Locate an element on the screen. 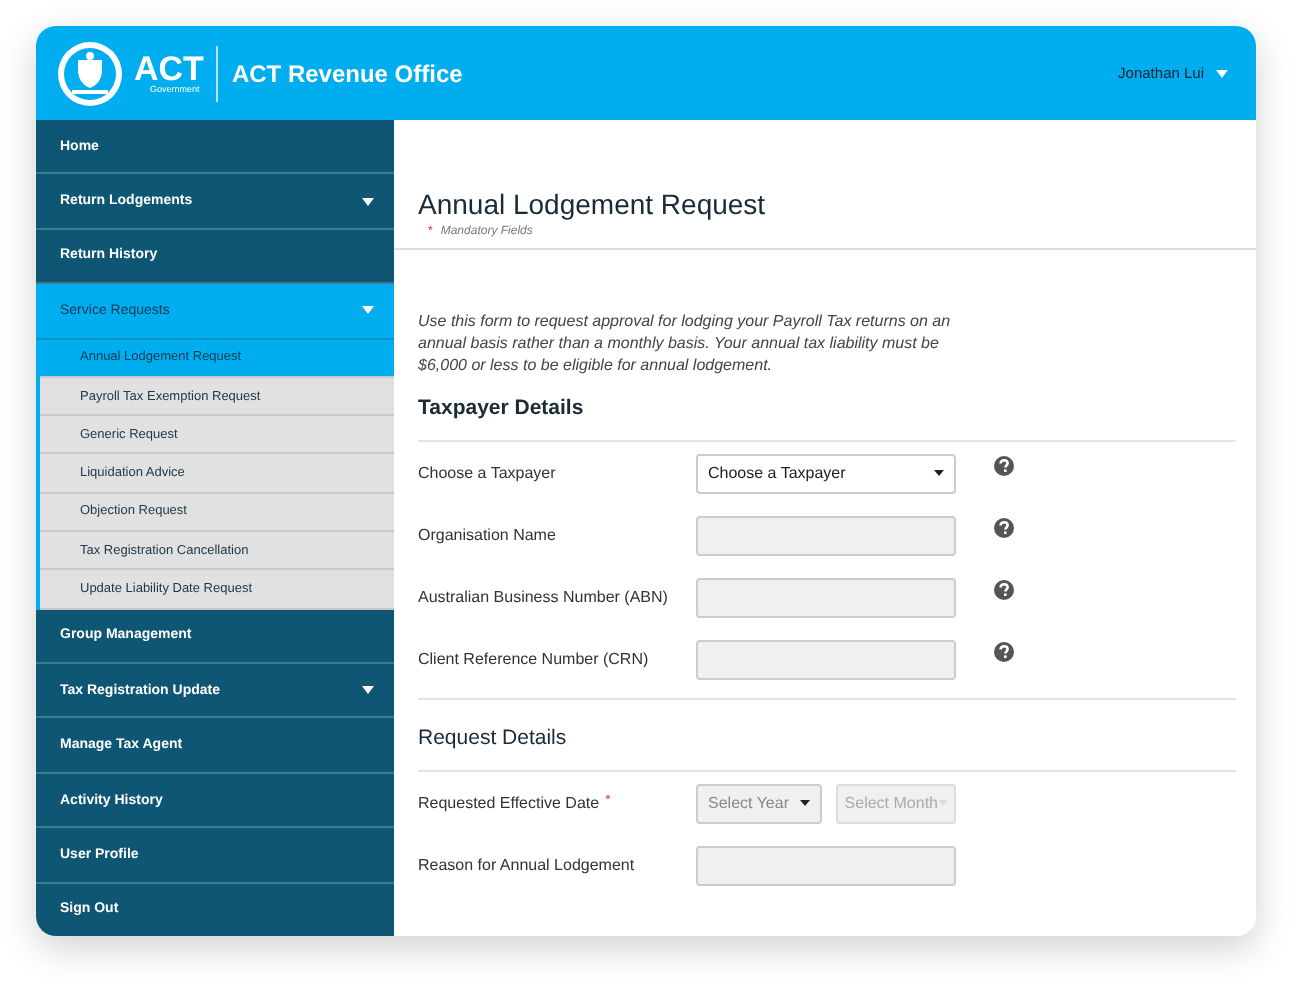 The image size is (1294, 988). site-title: ACT Revenue Office is located at coordinates (347, 73).